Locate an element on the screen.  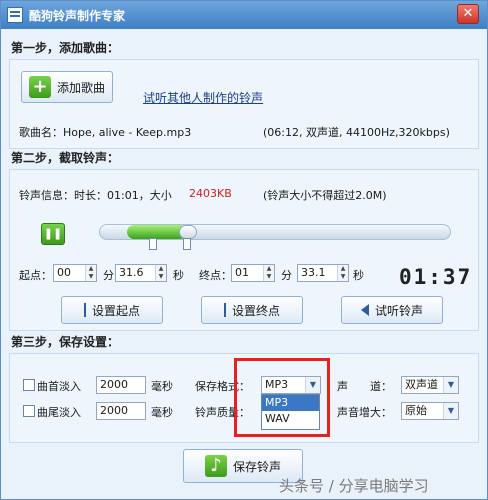
add-icon: + is located at coordinates (39, 87).